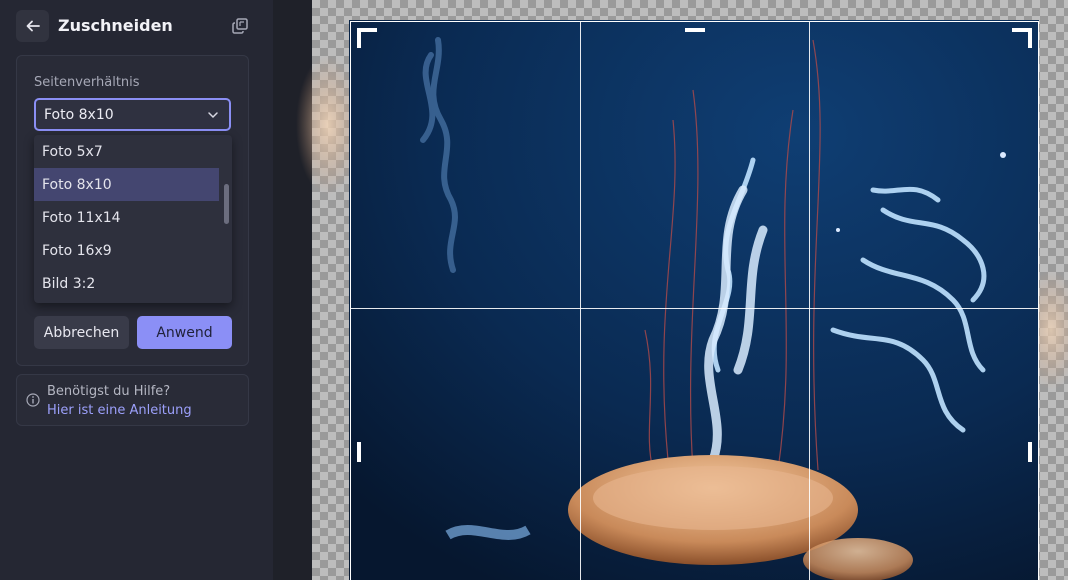 This screenshot has height=580, width=1068. I want to click on copy-icon, so click(240, 26).